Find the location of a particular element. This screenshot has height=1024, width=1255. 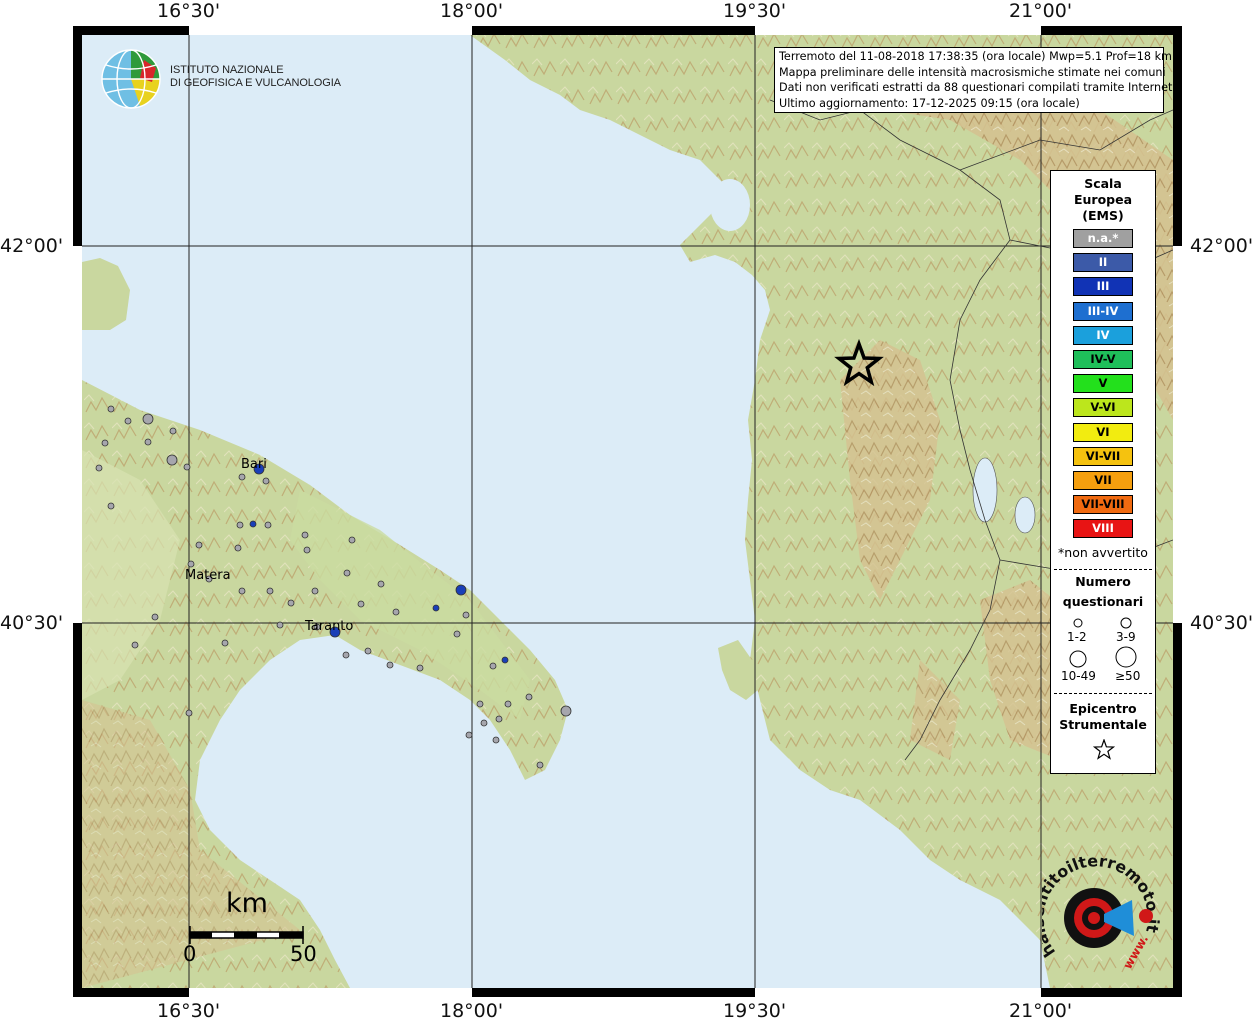

ems-level-swatch: n.a.* is located at coordinates (1103, 238).